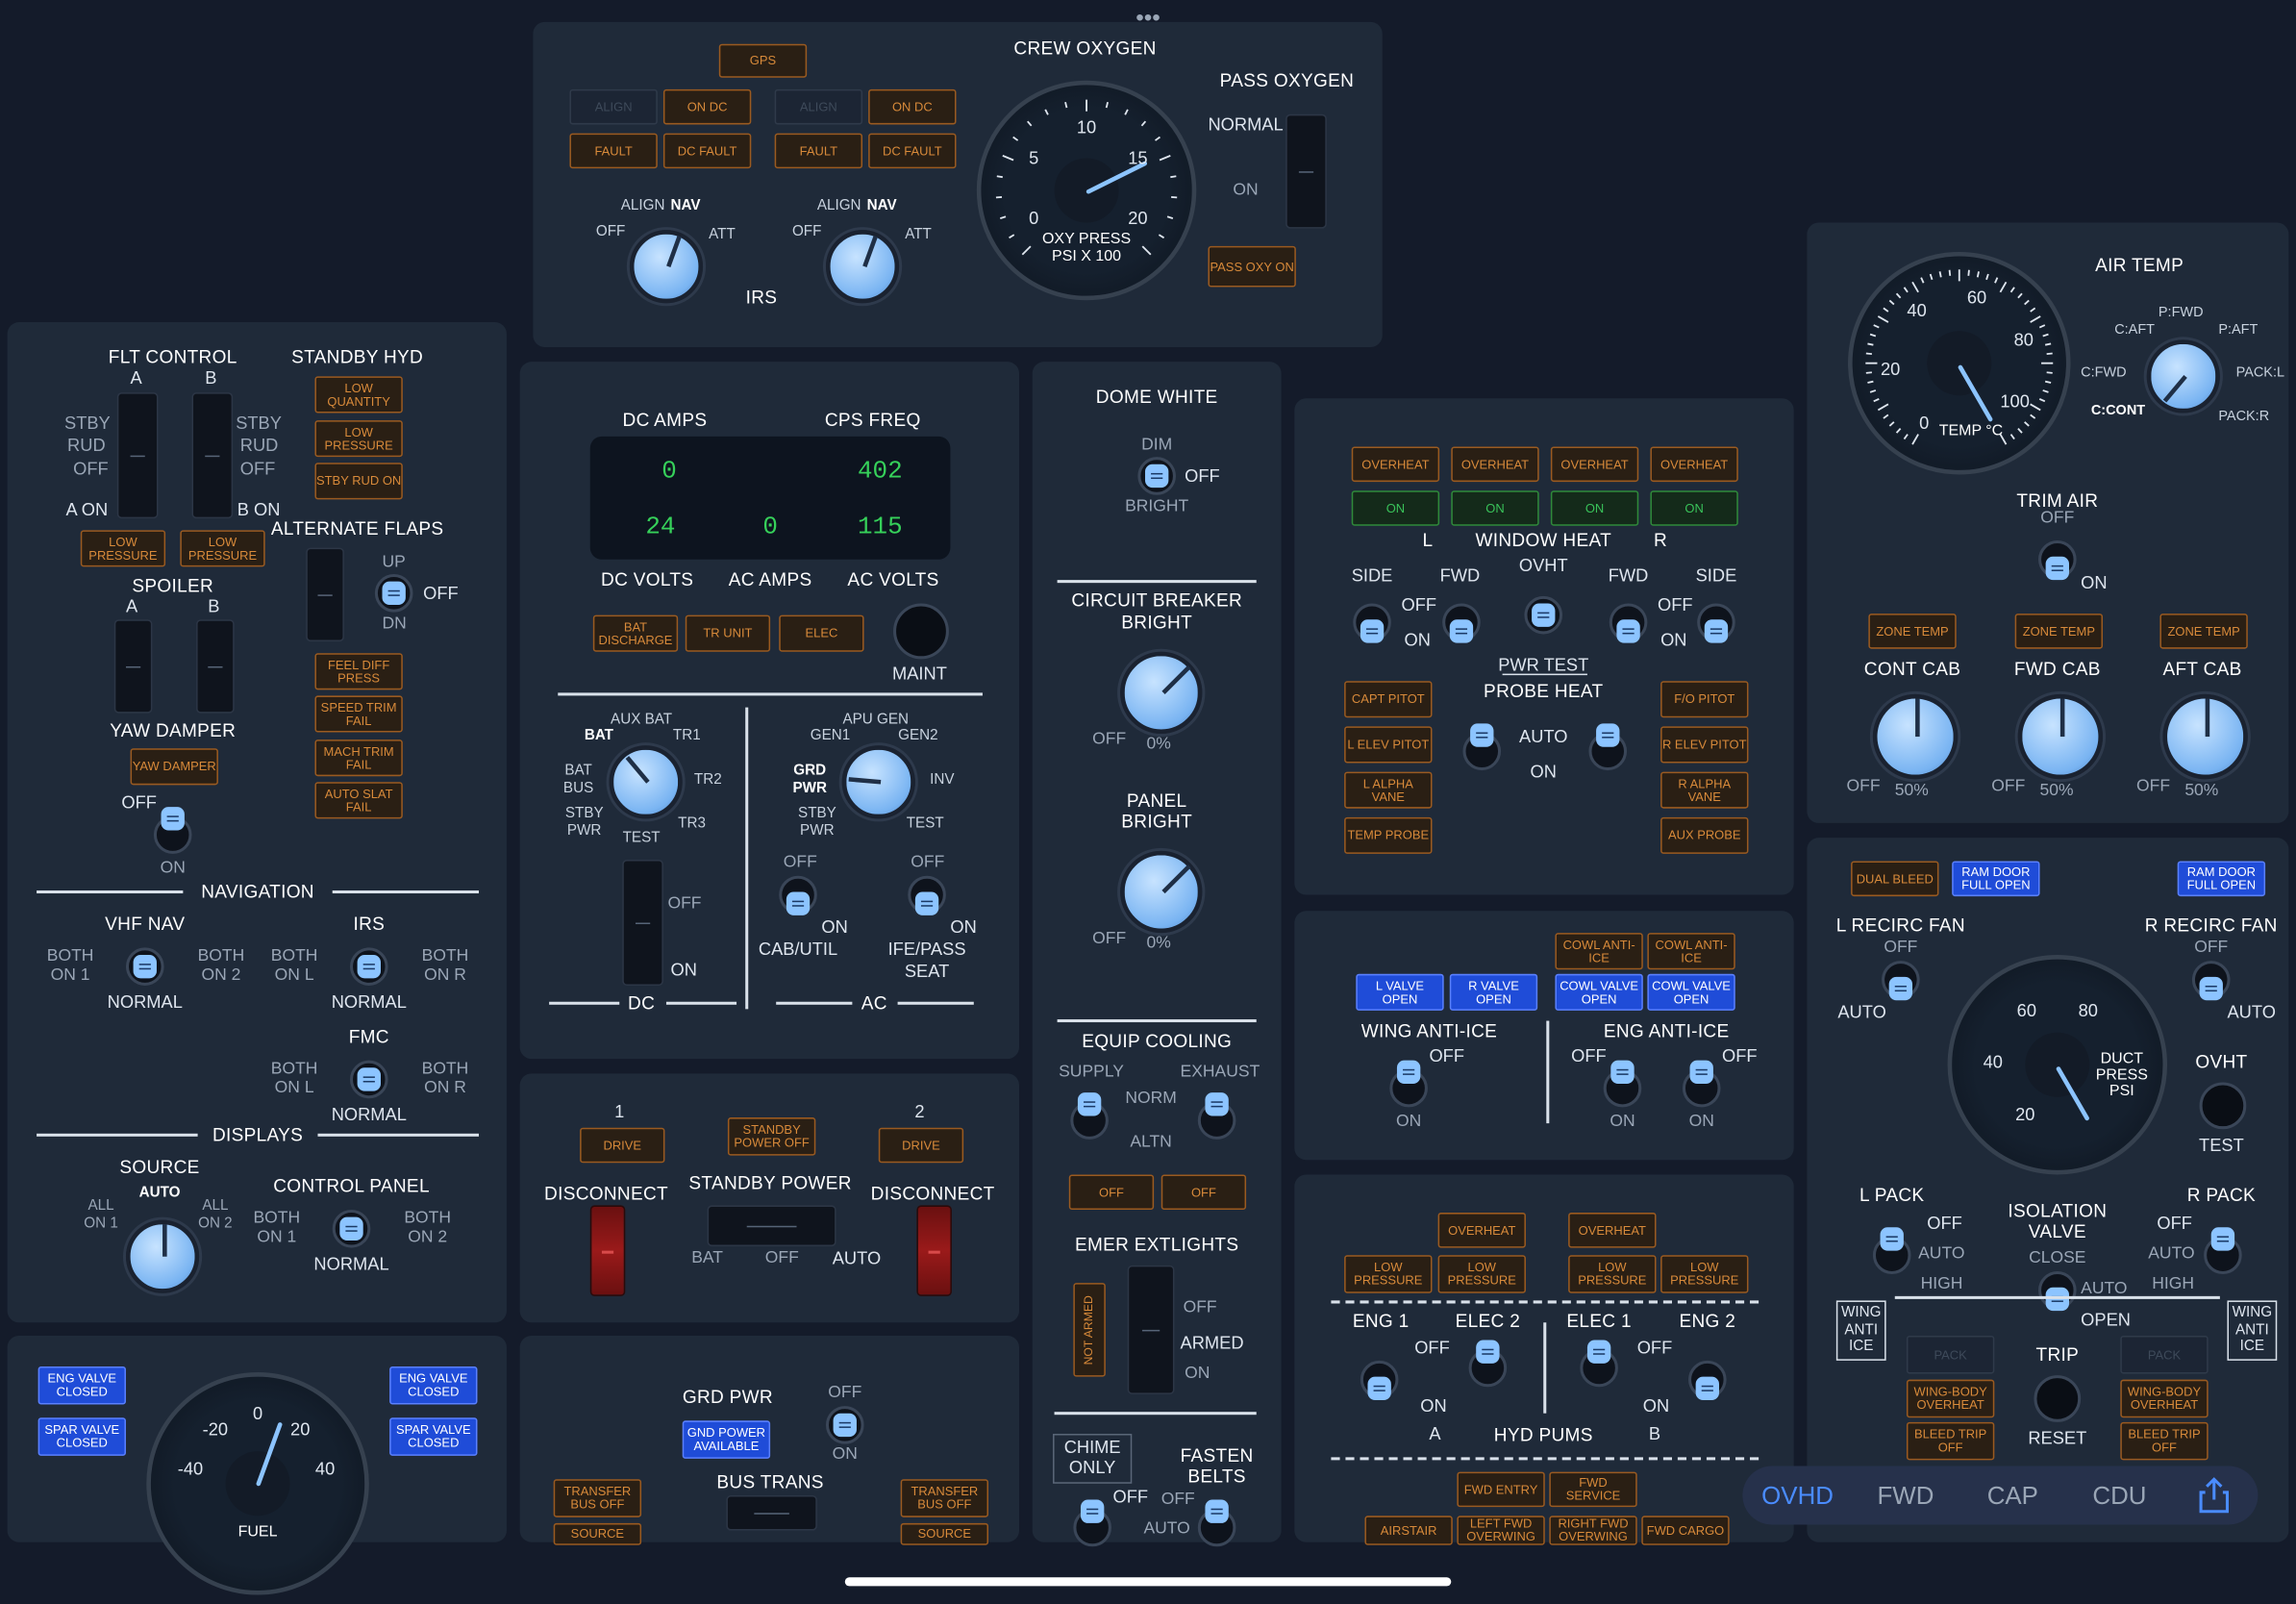  I want to click on probe-heat-a-switch, so click(1482, 747).